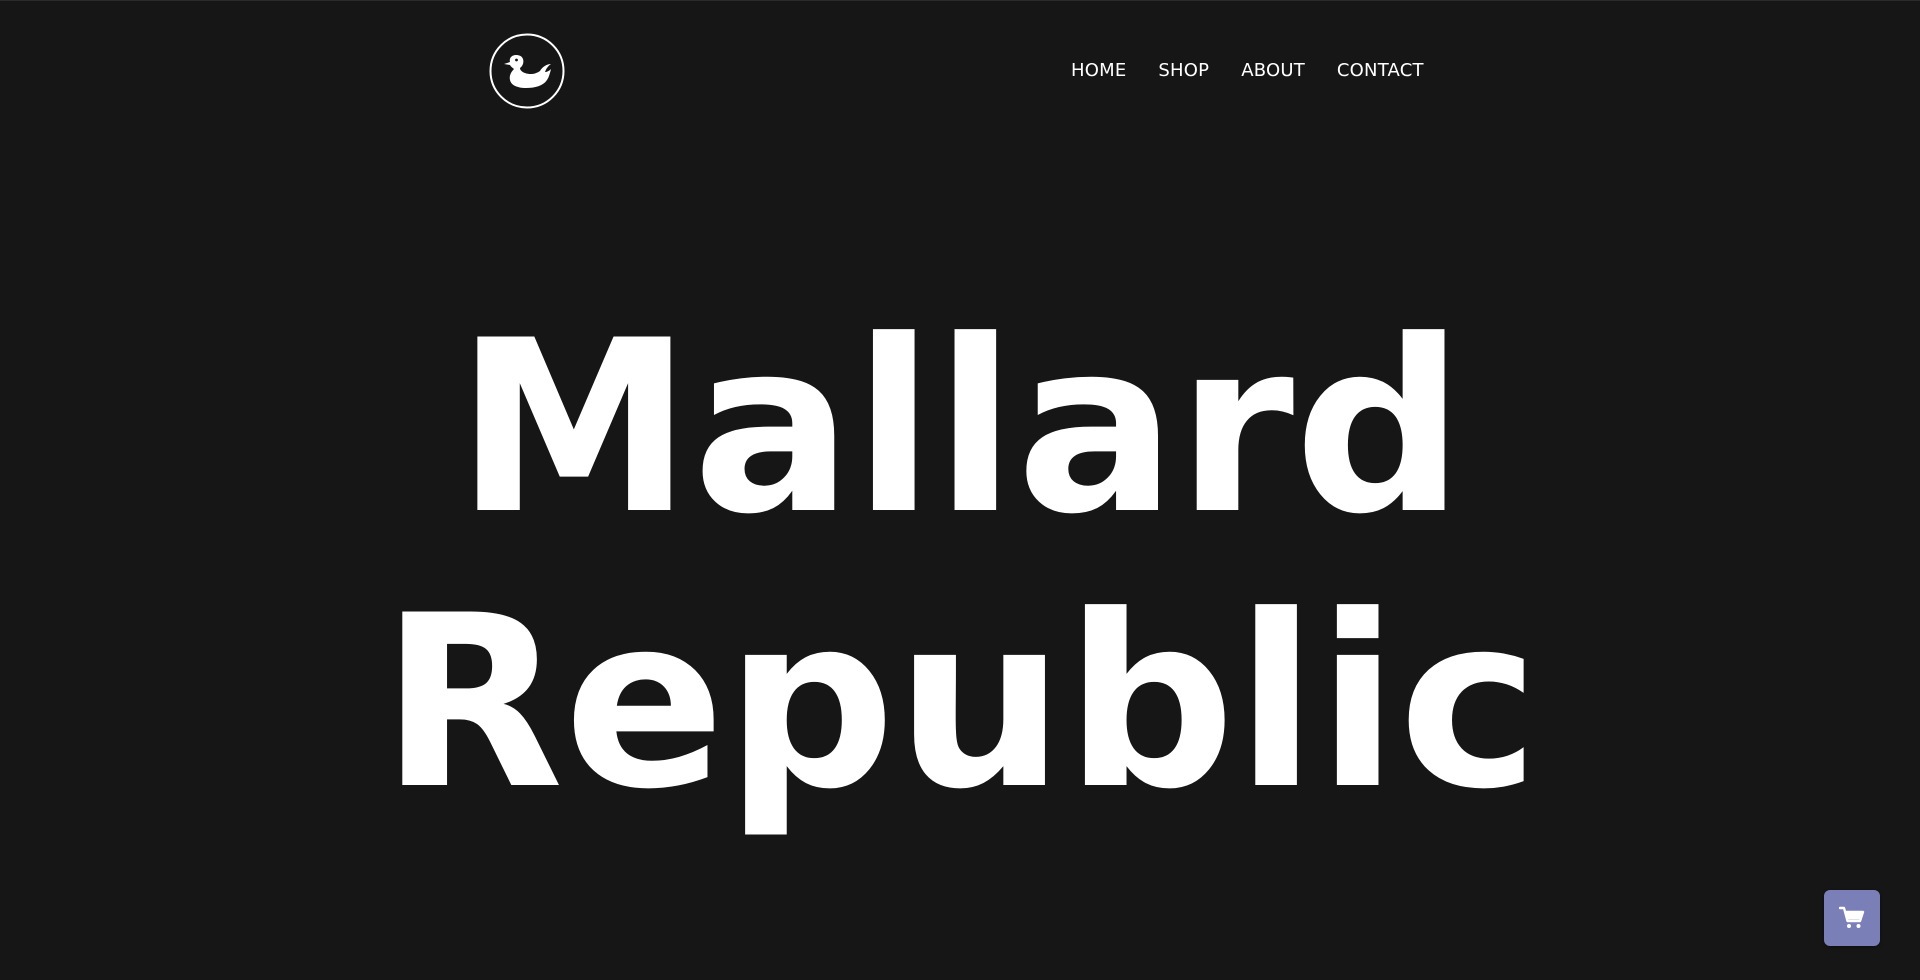 The image size is (1920, 980). Describe the element at coordinates (1183, 71) in the screenshot. I see `nav-shop: SHOP` at that location.